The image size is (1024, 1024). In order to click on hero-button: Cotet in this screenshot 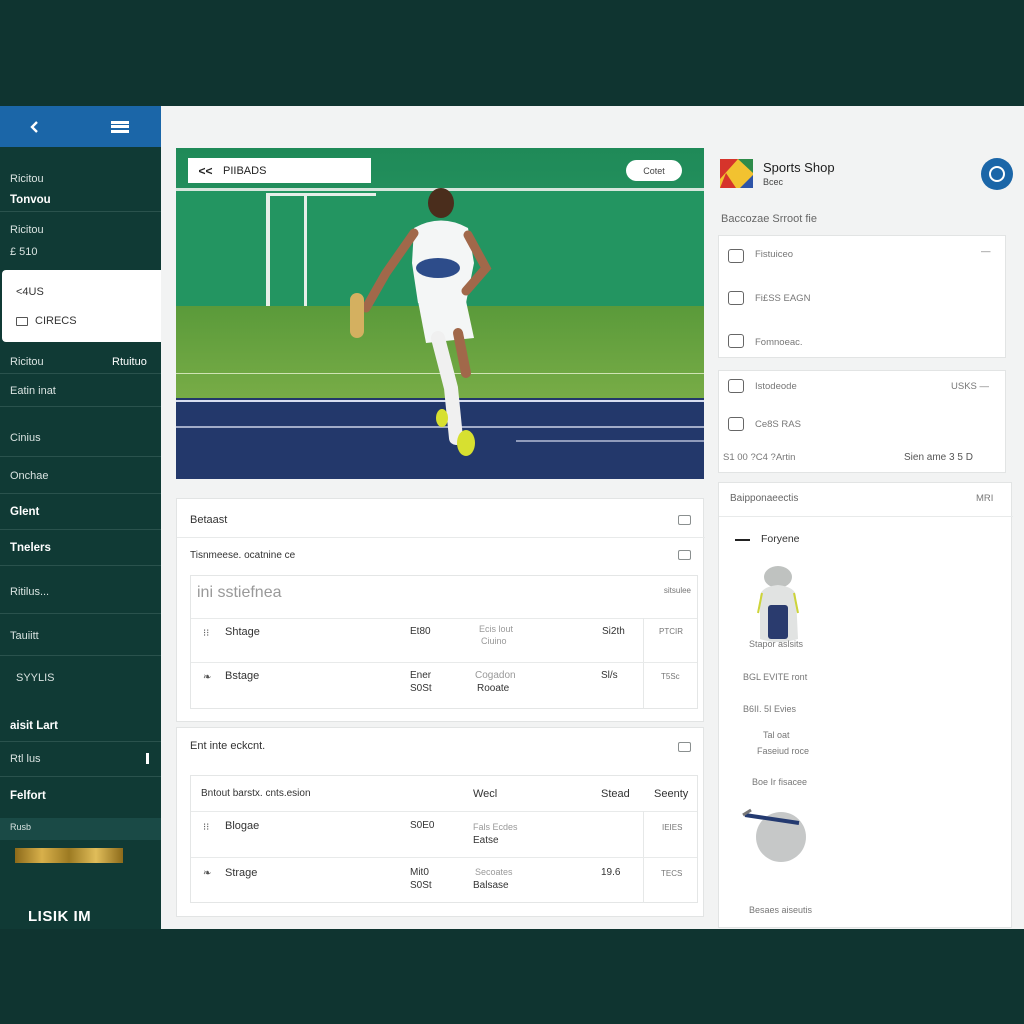, I will do `click(654, 170)`.